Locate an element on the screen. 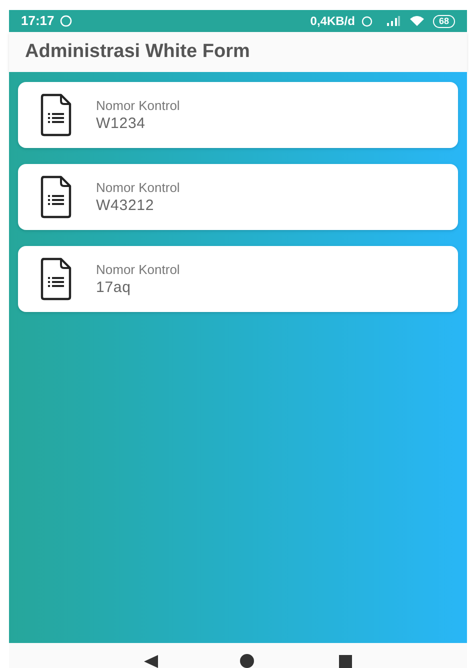 The width and height of the screenshot is (469, 668). control-number: W1234 is located at coordinates (121, 124).